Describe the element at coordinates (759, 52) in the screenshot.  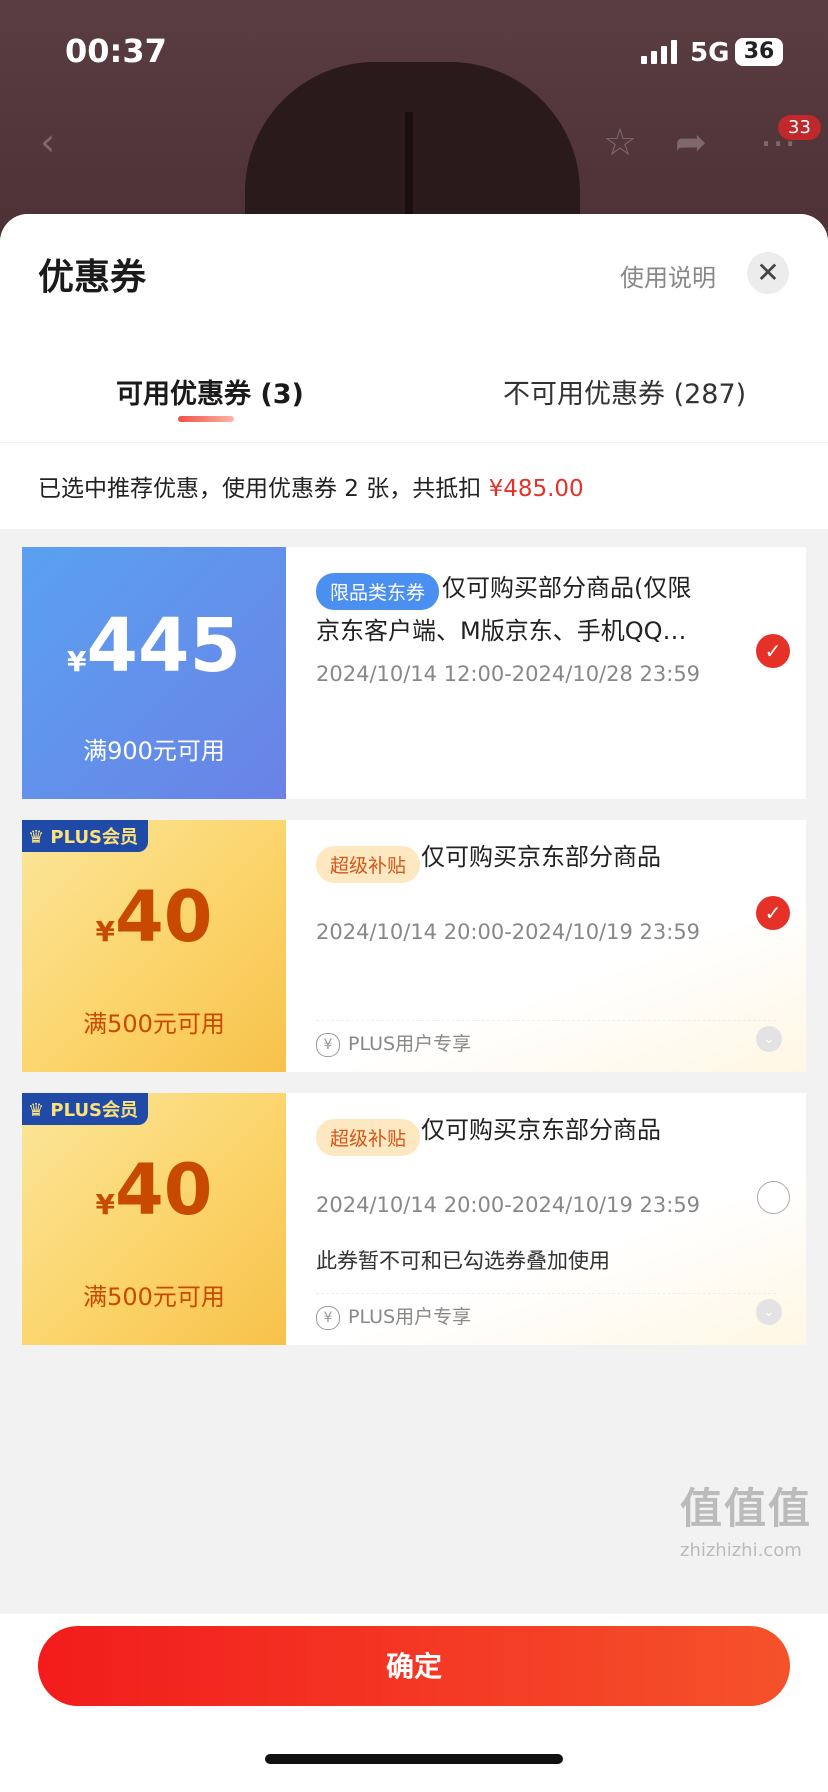
I see `battery-icon: 36` at that location.